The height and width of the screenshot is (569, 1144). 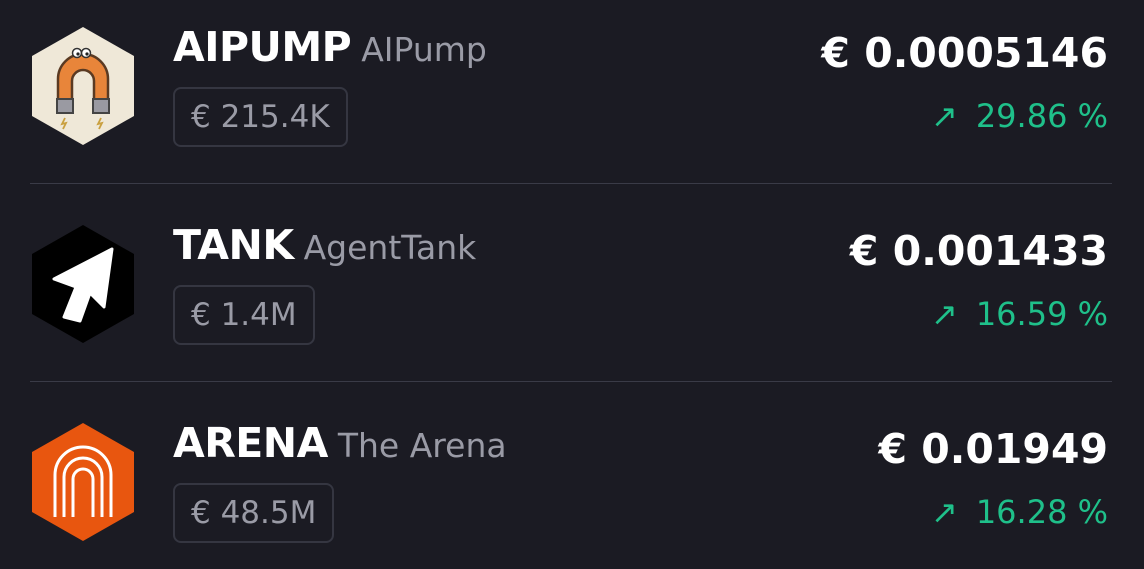 What do you see at coordinates (244, 315) in the screenshot?
I see `market-cap-badge: € 1.4M` at bounding box center [244, 315].